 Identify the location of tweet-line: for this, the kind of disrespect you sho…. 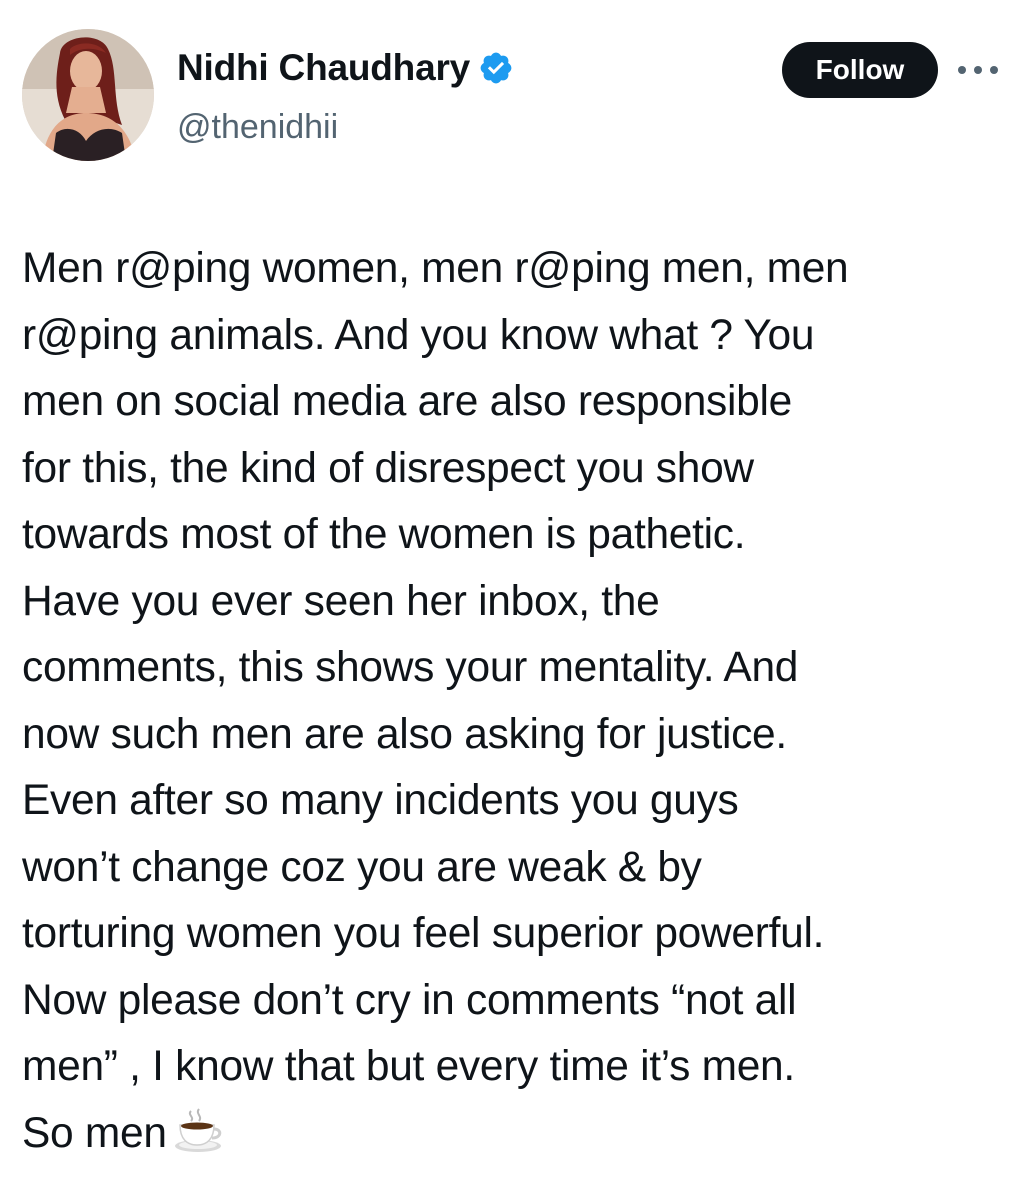
(388, 468).